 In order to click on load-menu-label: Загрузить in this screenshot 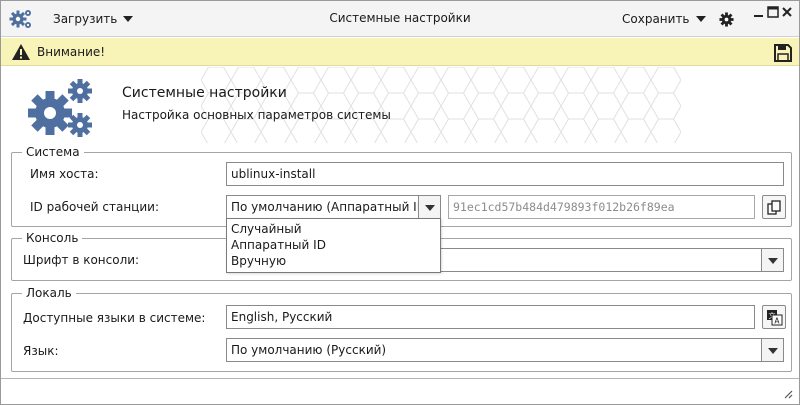, I will do `click(85, 19)`.